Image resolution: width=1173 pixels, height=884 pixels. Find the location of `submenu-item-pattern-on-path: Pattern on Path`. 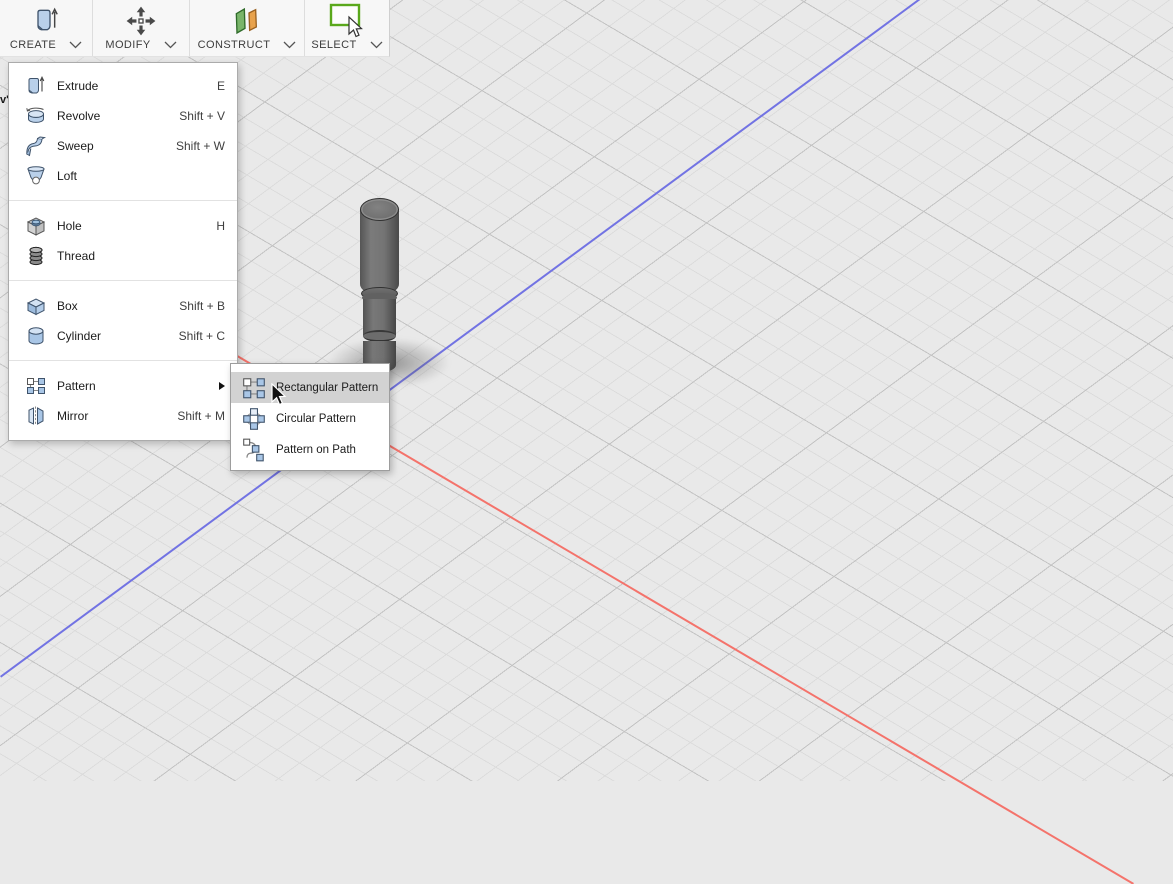

submenu-item-pattern-on-path: Pattern on Path is located at coordinates (310, 449).